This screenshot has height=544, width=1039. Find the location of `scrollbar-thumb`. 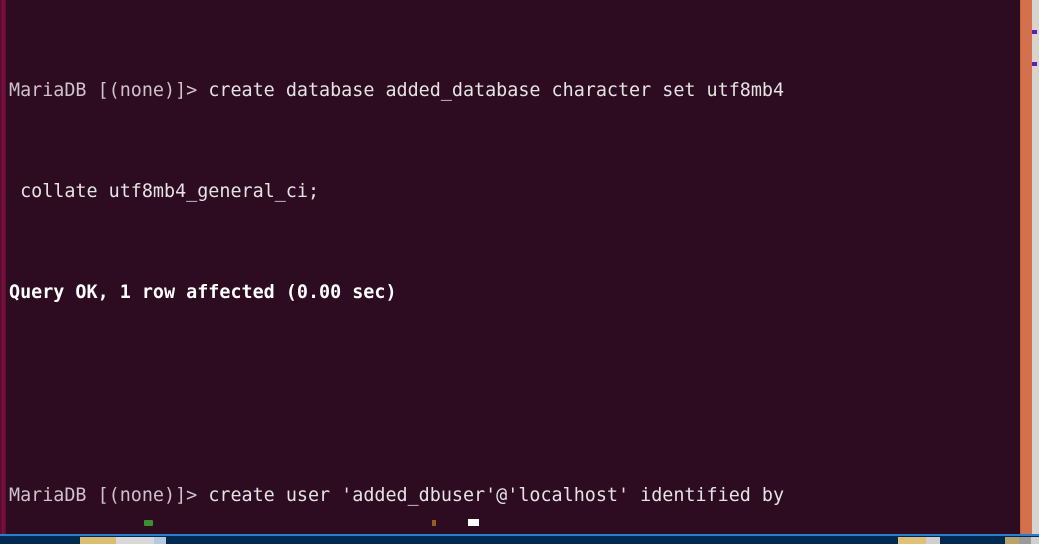

scrollbar-thumb is located at coordinates (1026, 268).